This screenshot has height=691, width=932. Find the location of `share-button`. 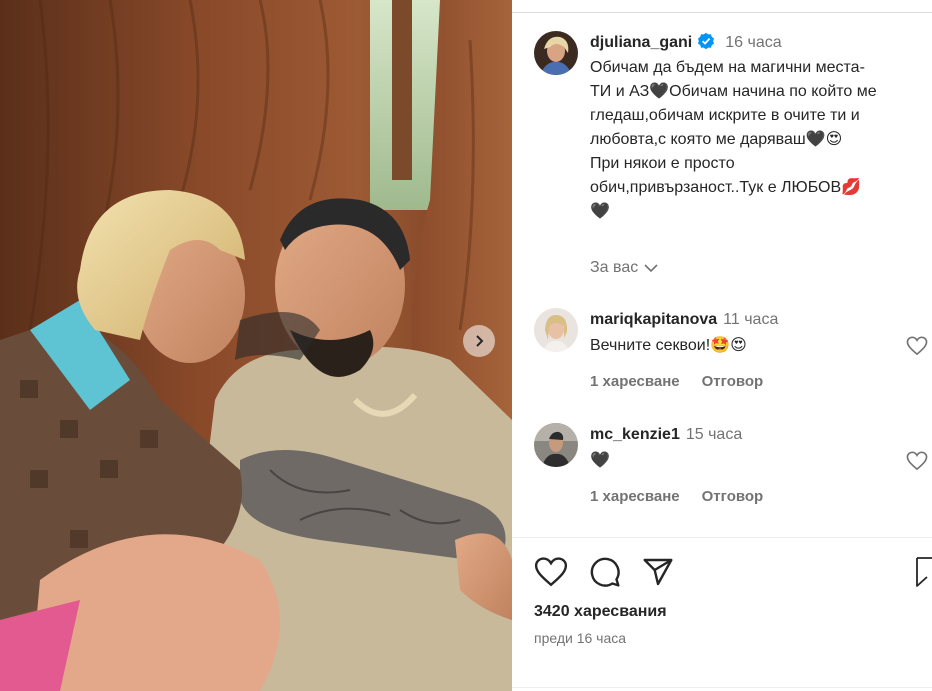

share-button is located at coordinates (658, 574).